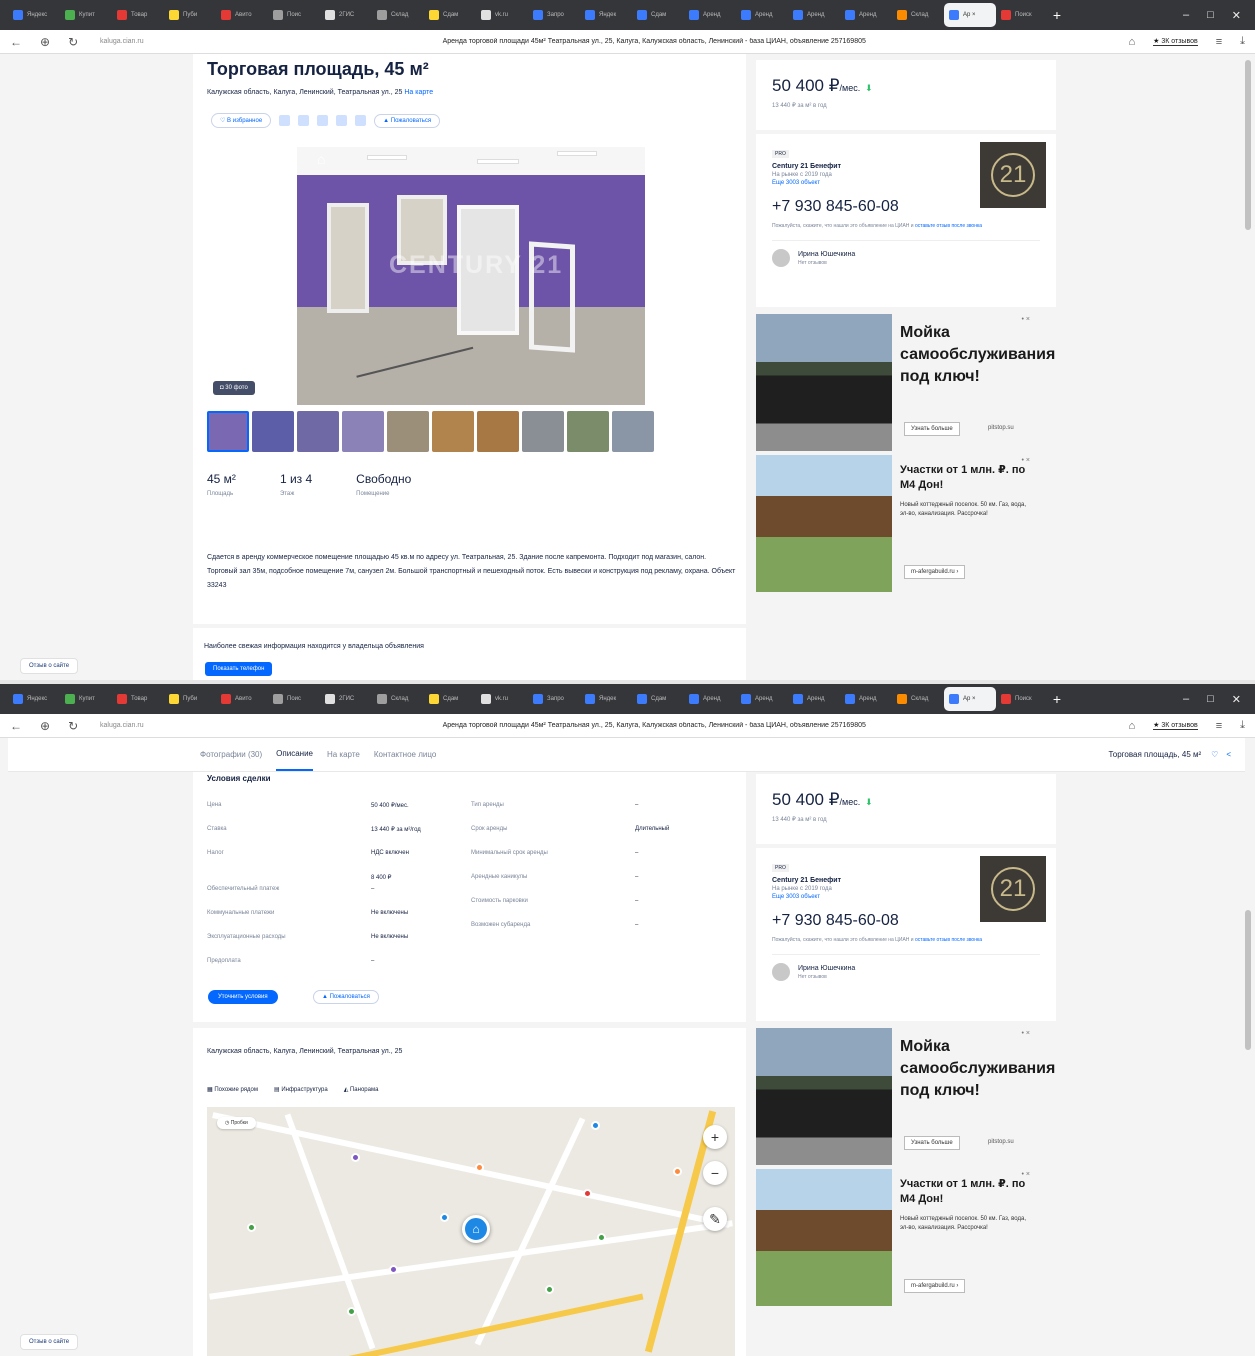  I want to click on home-icon: ⊕, so click(45, 42).